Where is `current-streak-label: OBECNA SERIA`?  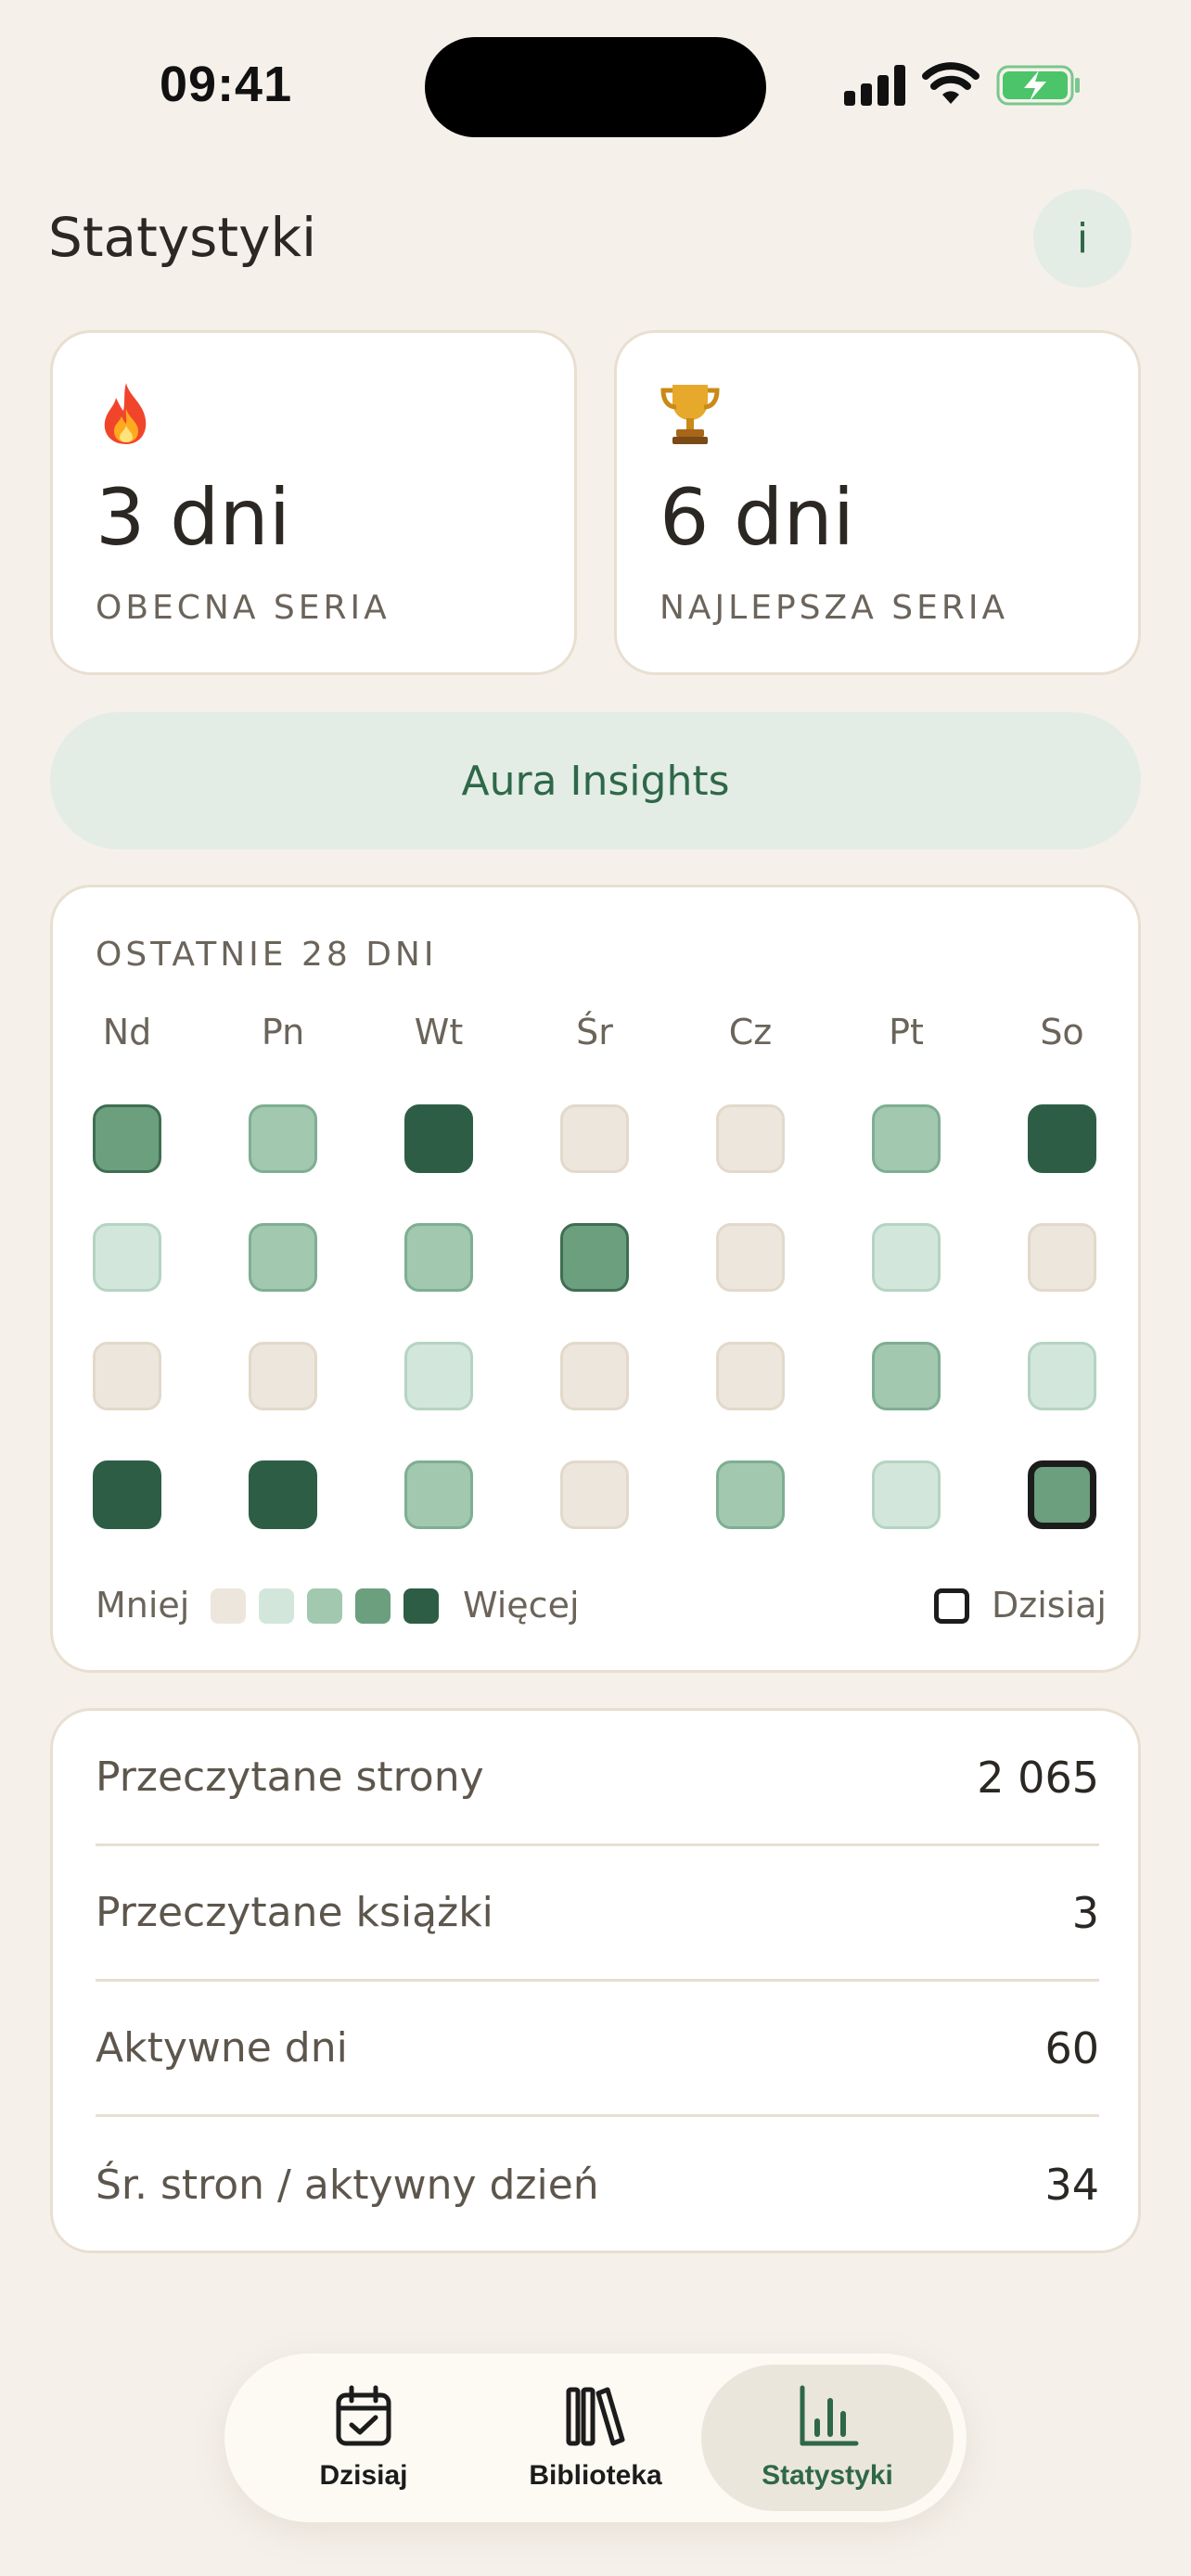
current-streak-label: OBECNA SERIA is located at coordinates (244, 608).